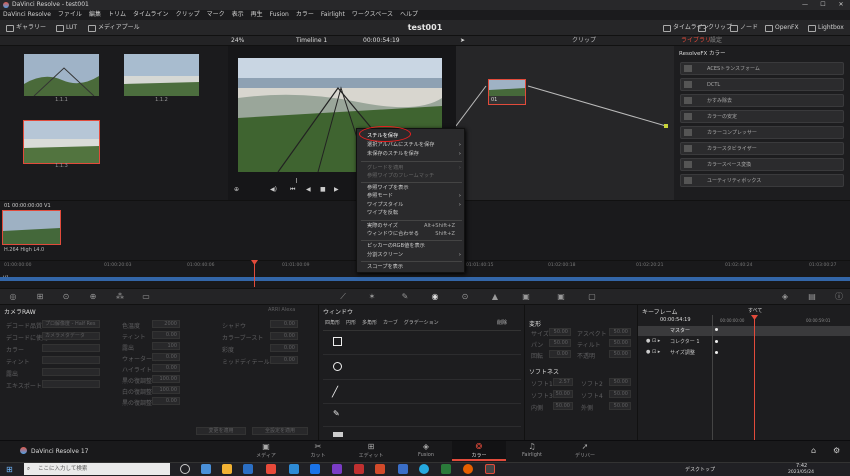  Describe the element at coordinates (9, 469) in the screenshot. I see `windows-start-icon: ⊞` at that location.